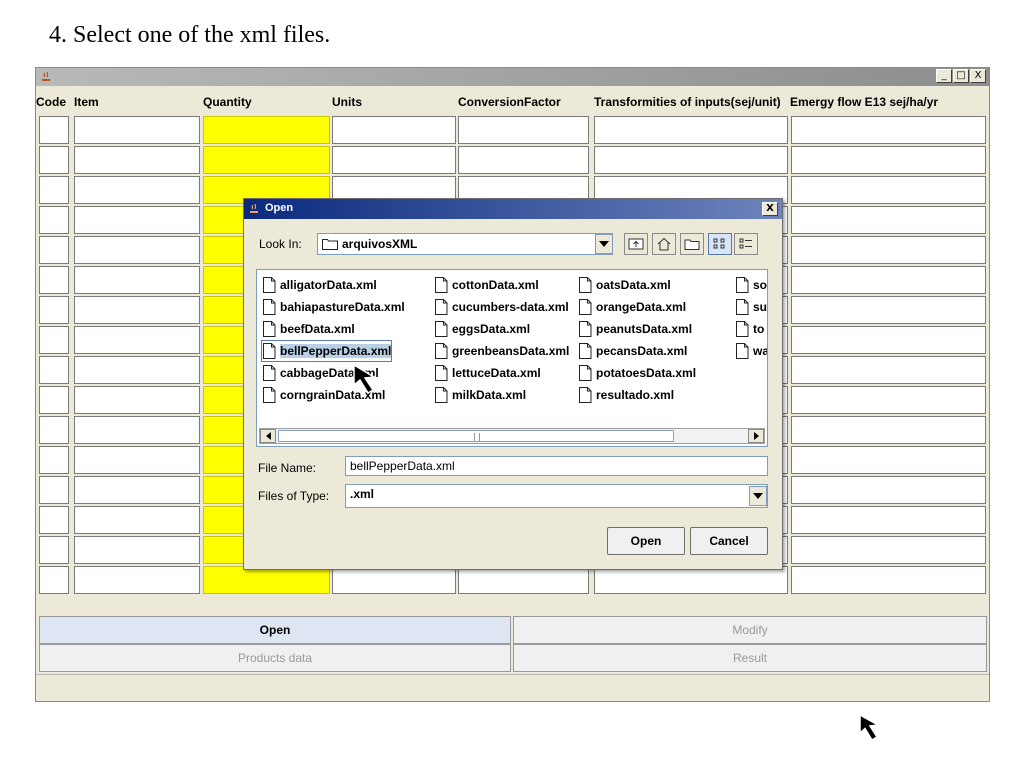 Image resolution: width=1024 pixels, height=768 pixels. I want to click on dialog-open-button: Open, so click(646, 541).